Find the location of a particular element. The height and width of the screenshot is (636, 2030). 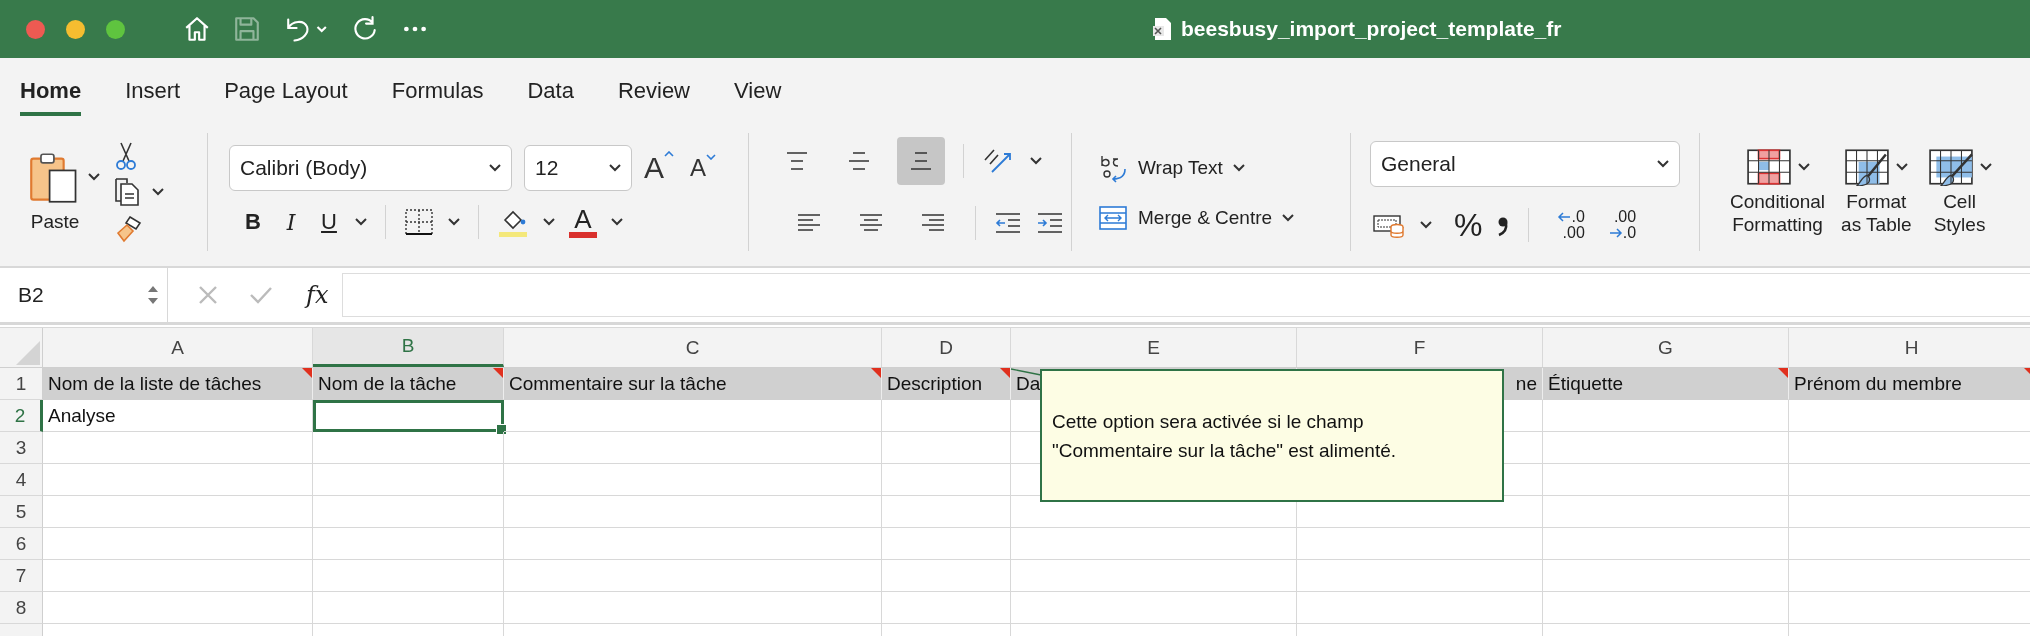

row-header: 4 is located at coordinates (21, 480).